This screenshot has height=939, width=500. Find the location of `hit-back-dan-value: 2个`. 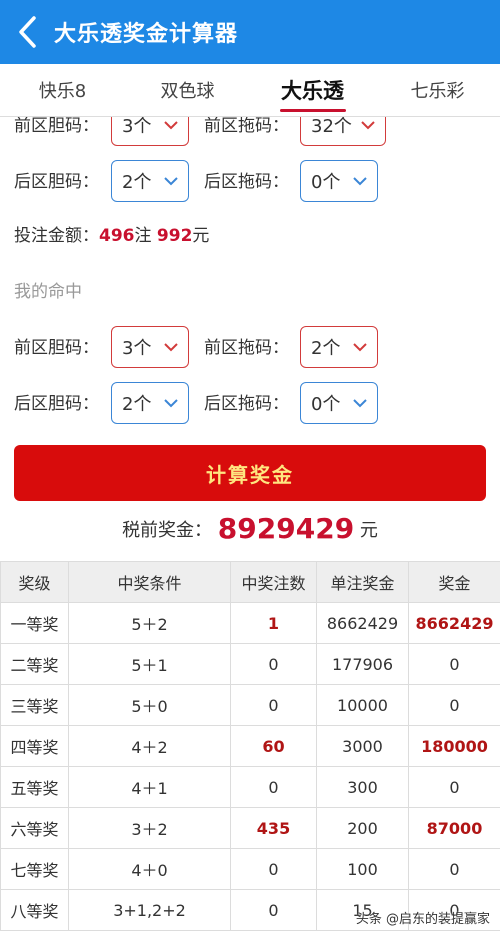

hit-back-dan-value: 2个 is located at coordinates (137, 404).